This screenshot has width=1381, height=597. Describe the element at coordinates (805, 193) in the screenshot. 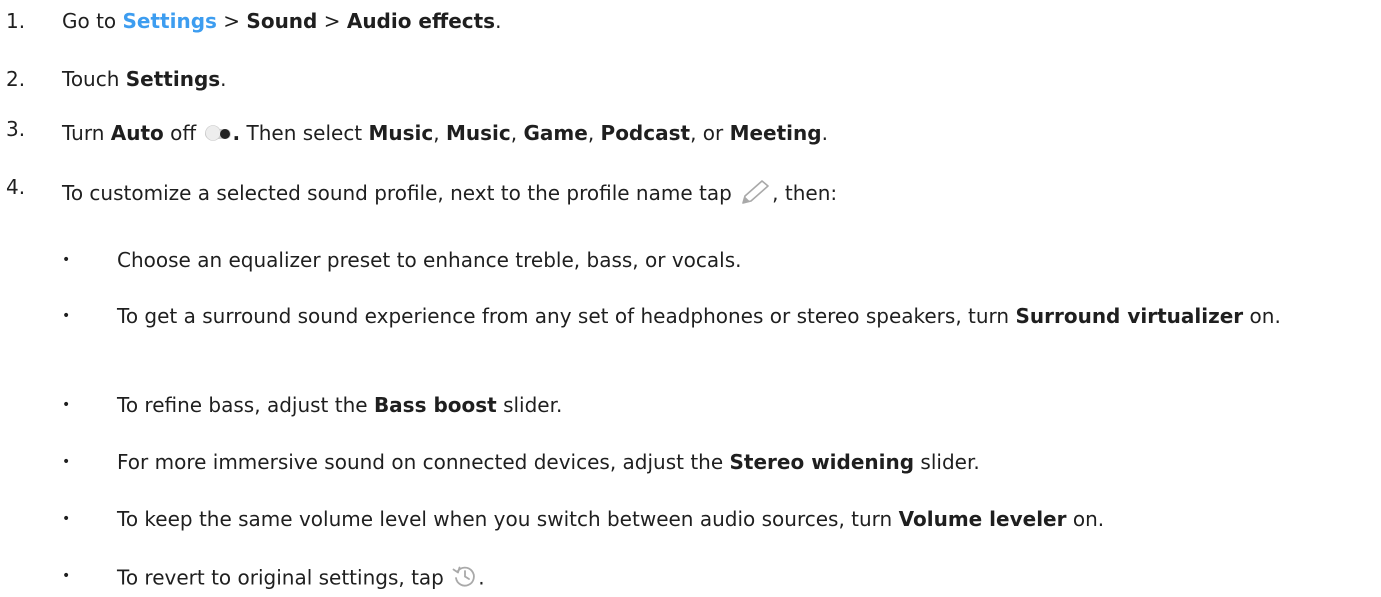

I see `text: , then:` at that location.